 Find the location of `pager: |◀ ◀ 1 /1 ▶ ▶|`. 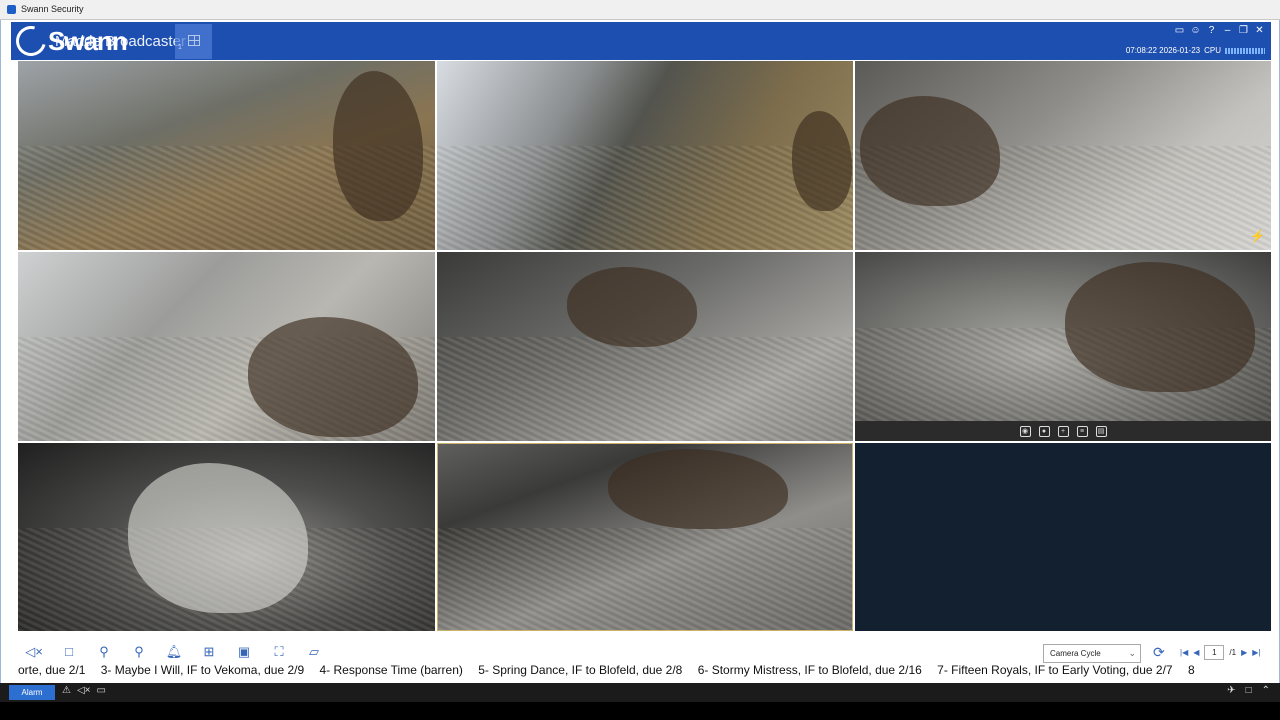

pager: |◀ ◀ 1 /1 ▶ ▶| is located at coordinates (1220, 652).